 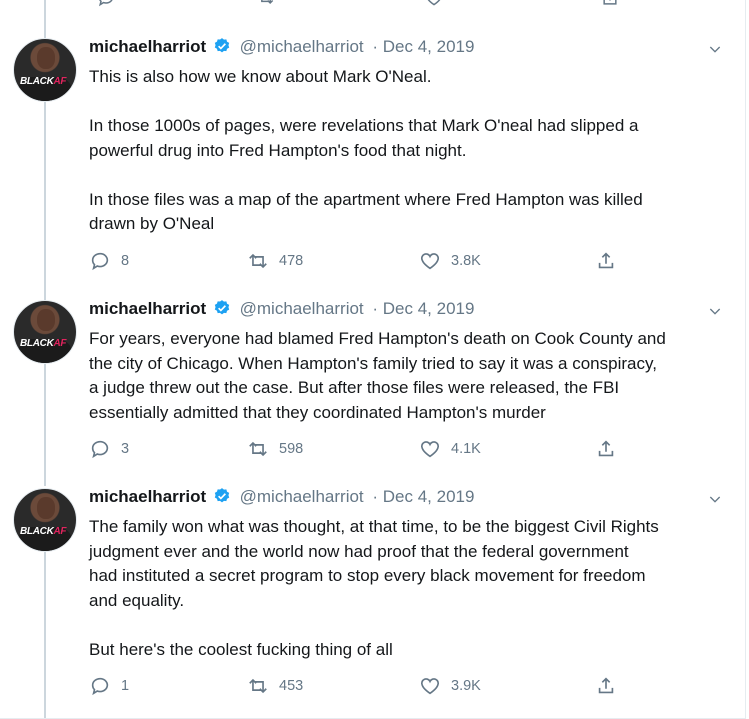 I want to click on reply-button: 8, so click(x=109, y=261).